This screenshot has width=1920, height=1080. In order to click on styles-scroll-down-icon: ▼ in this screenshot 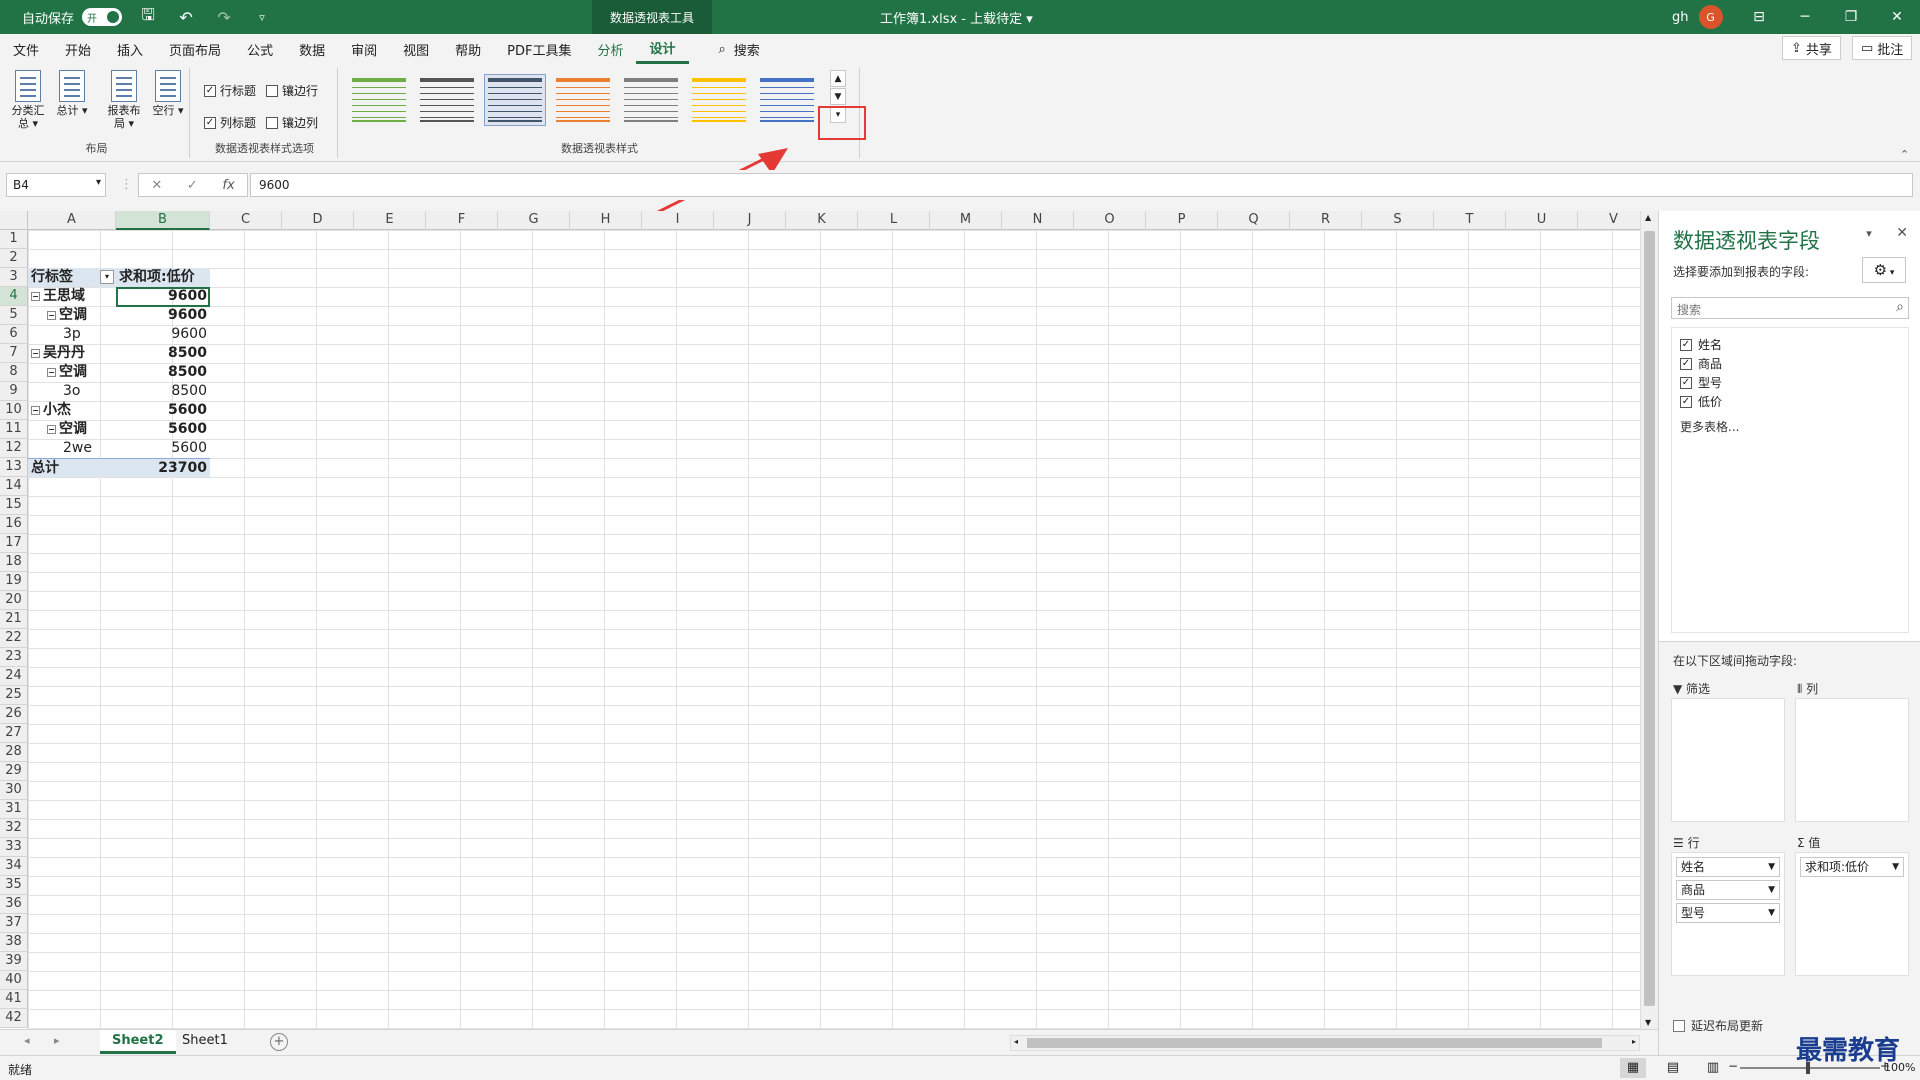, I will do `click(838, 96)`.